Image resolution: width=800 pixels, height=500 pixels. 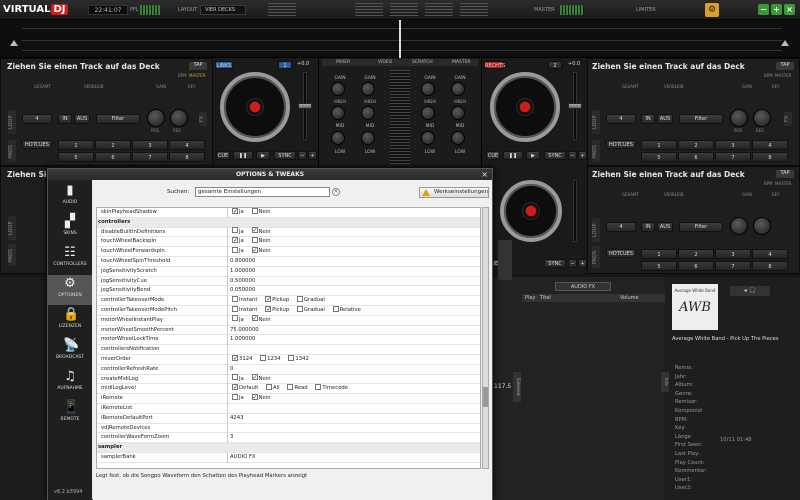 What do you see at coordinates (288, 409) in the screenshot?
I see `table-row: iRemoteList` at bounding box center [288, 409].